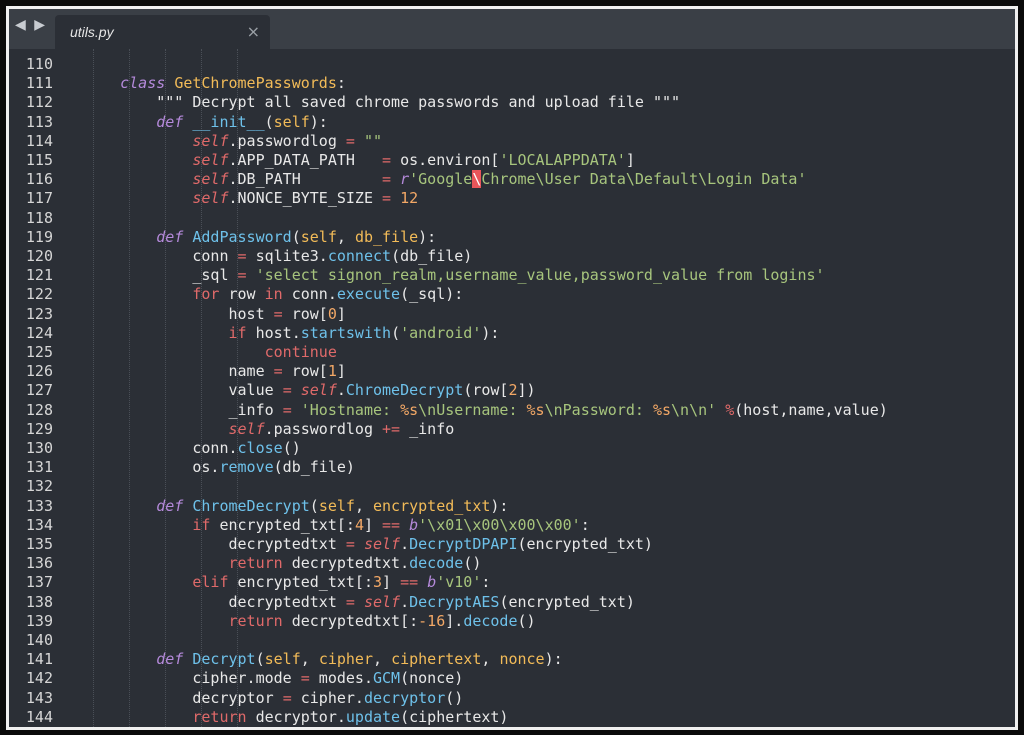  What do you see at coordinates (341, 390) in the screenshot?
I see `code-token: .` at bounding box center [341, 390].